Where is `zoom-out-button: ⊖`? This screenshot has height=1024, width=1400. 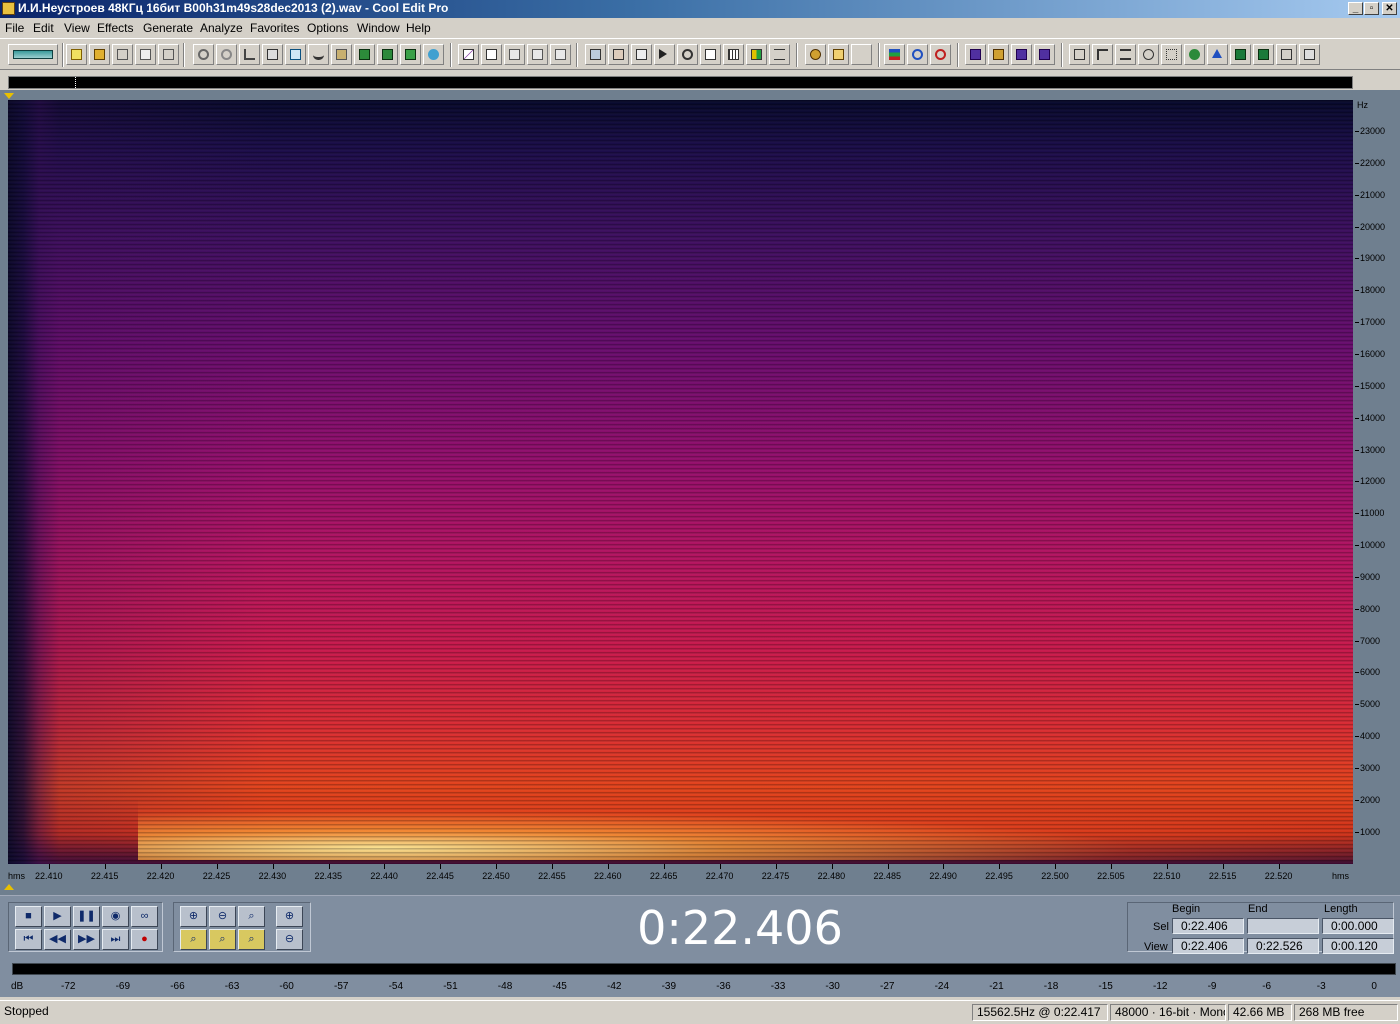 zoom-out-button: ⊖ is located at coordinates (222, 916).